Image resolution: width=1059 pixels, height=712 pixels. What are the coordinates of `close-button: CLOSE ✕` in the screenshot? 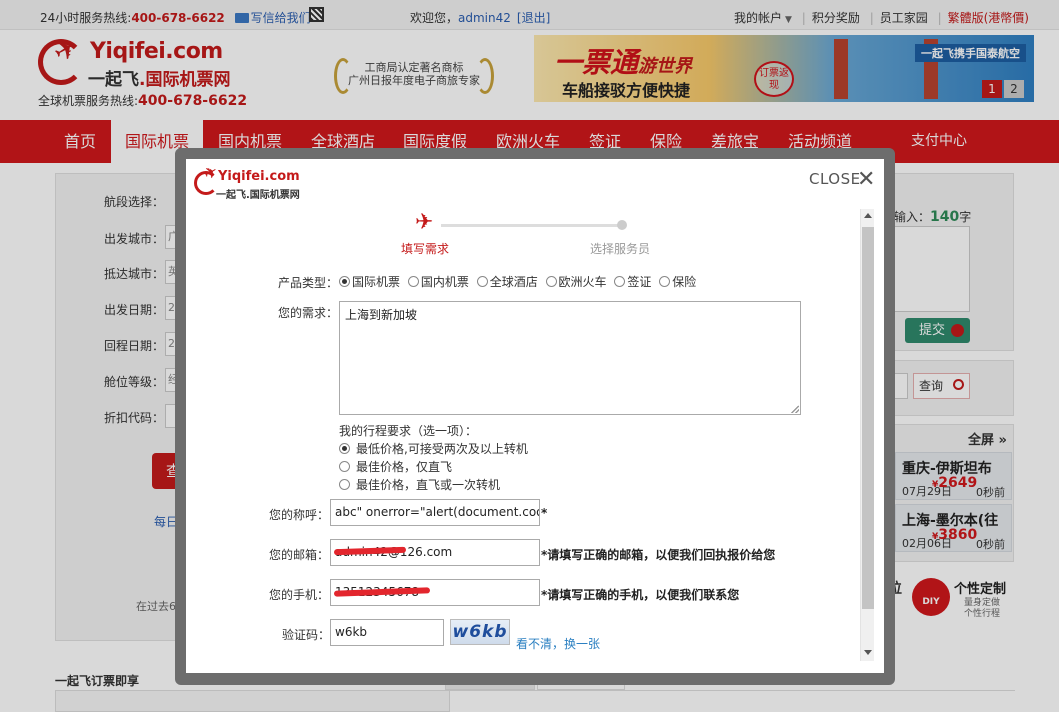 It's located at (842, 179).